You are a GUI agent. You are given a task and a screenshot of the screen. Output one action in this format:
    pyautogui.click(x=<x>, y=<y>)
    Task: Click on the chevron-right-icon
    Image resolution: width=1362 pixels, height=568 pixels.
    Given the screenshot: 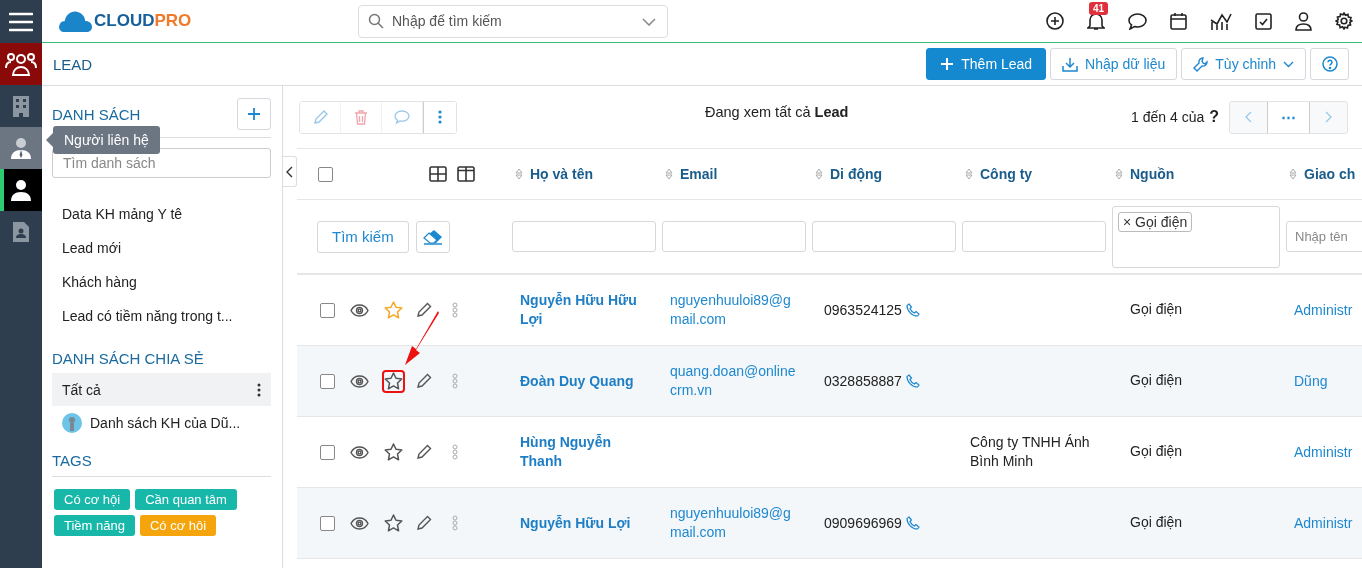 What is the action you would take?
    pyautogui.click(x=1328, y=117)
    